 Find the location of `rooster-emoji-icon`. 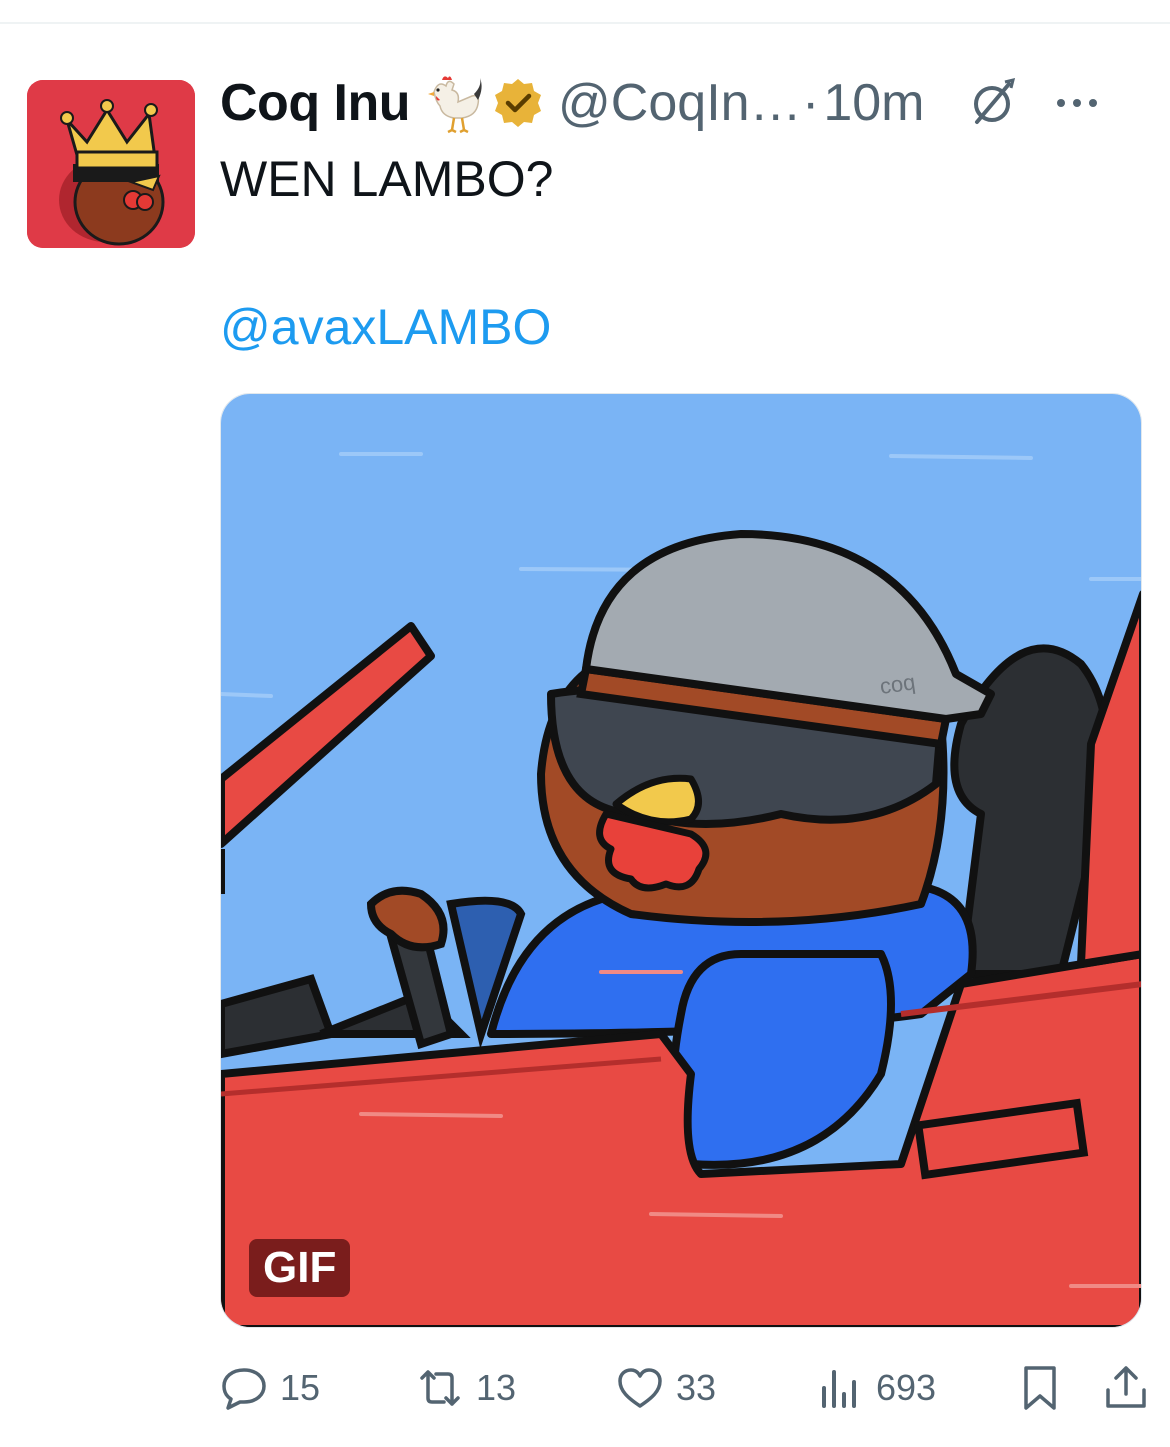

rooster-emoji-icon is located at coordinates (455, 103).